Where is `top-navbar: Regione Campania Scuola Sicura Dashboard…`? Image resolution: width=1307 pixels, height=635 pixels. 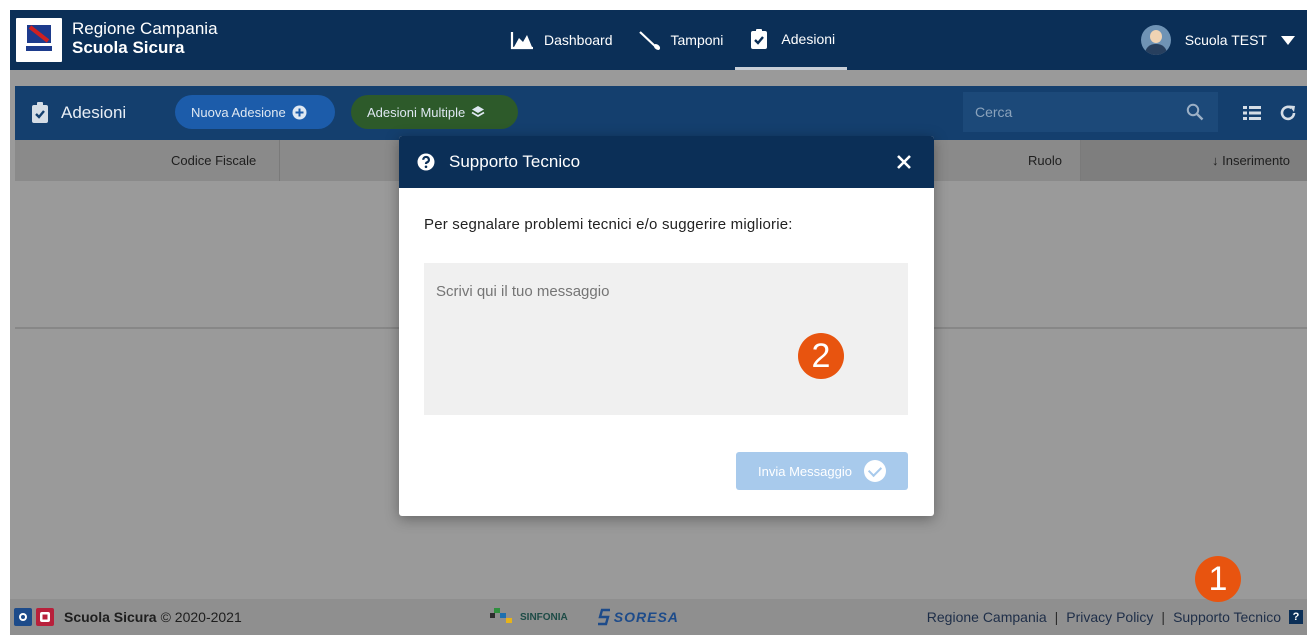 top-navbar: Regione Campania Scuola Sicura Dashboard… is located at coordinates (658, 40).